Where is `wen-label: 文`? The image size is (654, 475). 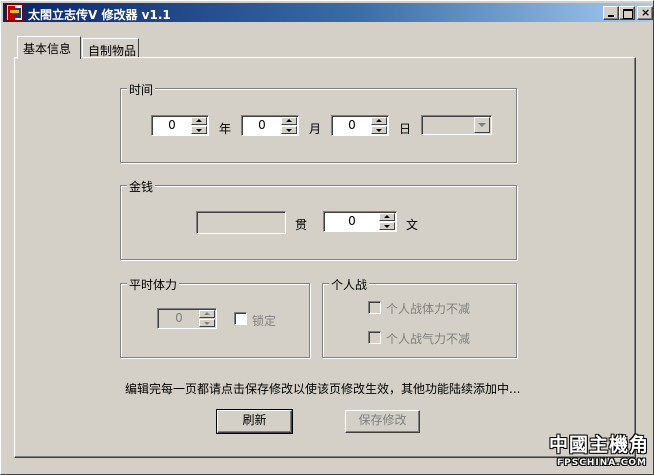
wen-label: 文 is located at coordinates (412, 225).